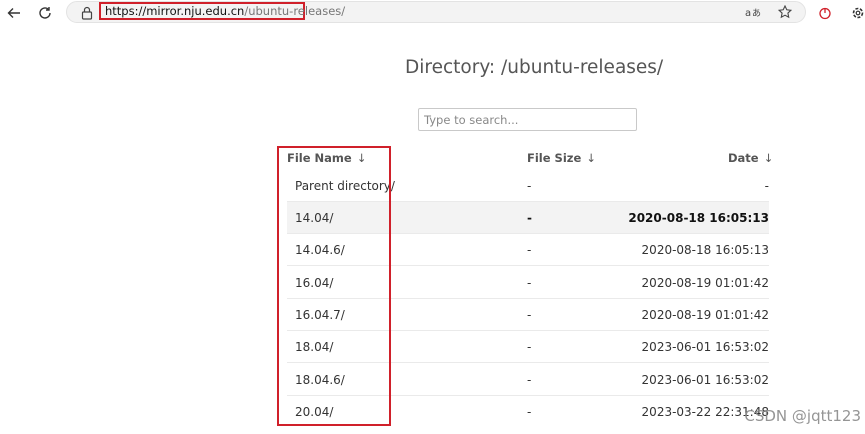  What do you see at coordinates (319, 158) in the screenshot?
I see `column-header-label: File Name` at bounding box center [319, 158].